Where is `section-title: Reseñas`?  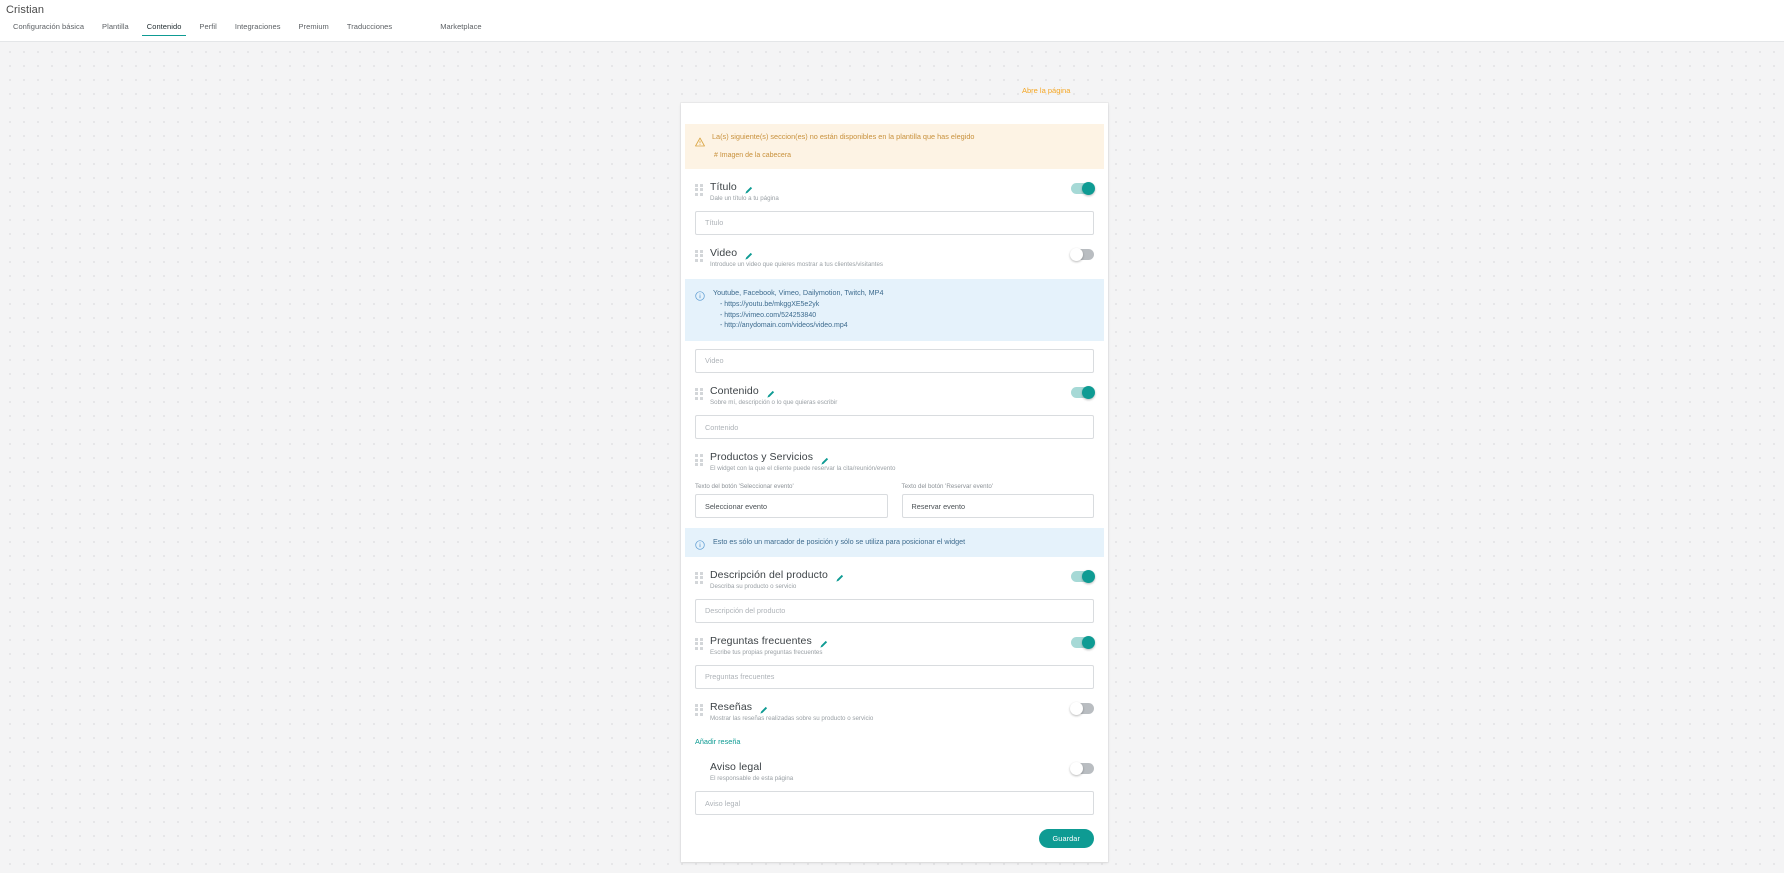 section-title: Reseñas is located at coordinates (731, 706).